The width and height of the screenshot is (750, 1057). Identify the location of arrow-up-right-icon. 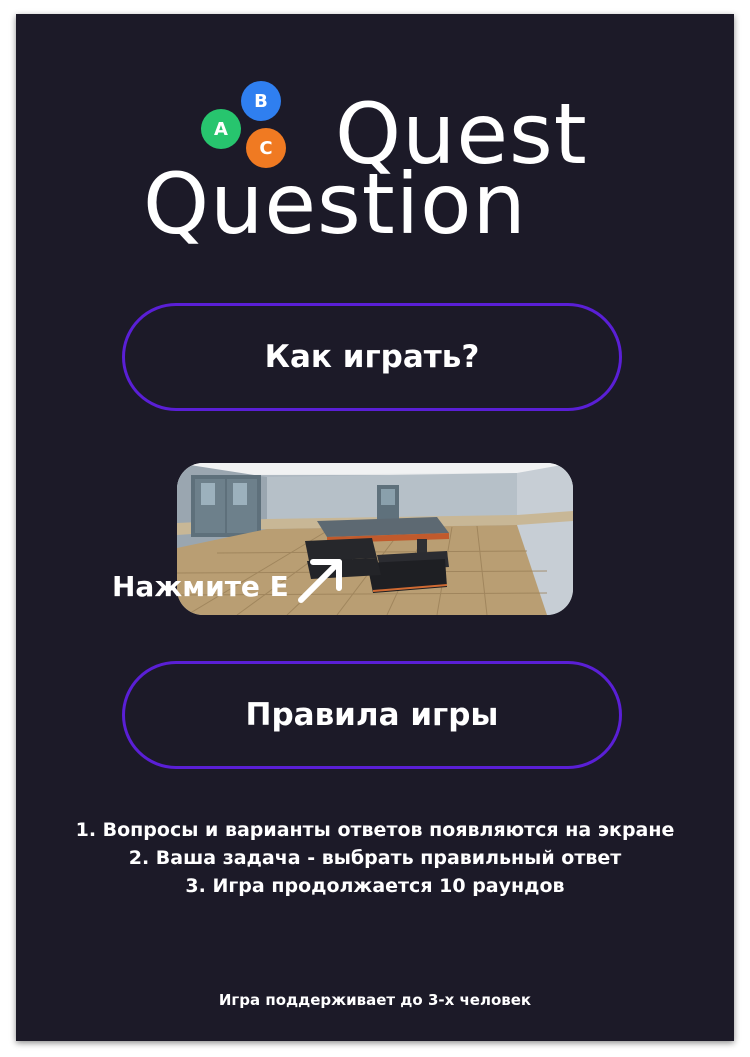
(320, 581).